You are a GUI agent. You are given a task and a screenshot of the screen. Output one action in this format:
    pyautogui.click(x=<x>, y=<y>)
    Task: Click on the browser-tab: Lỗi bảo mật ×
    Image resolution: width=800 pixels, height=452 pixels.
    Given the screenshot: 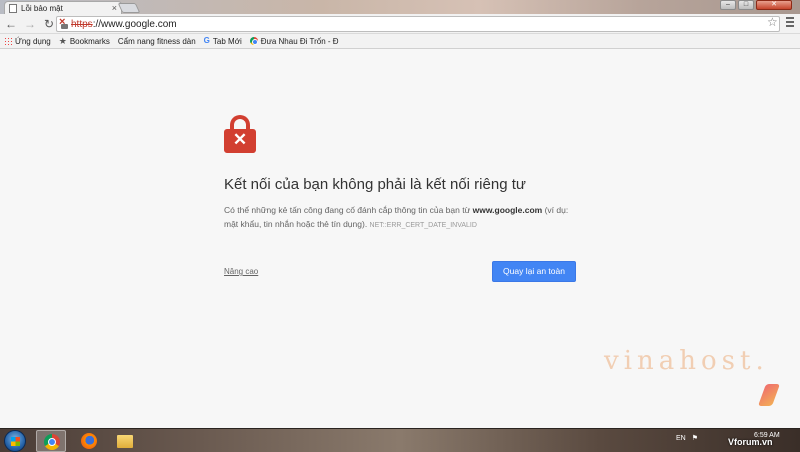 What is the action you would take?
    pyautogui.click(x=63, y=8)
    